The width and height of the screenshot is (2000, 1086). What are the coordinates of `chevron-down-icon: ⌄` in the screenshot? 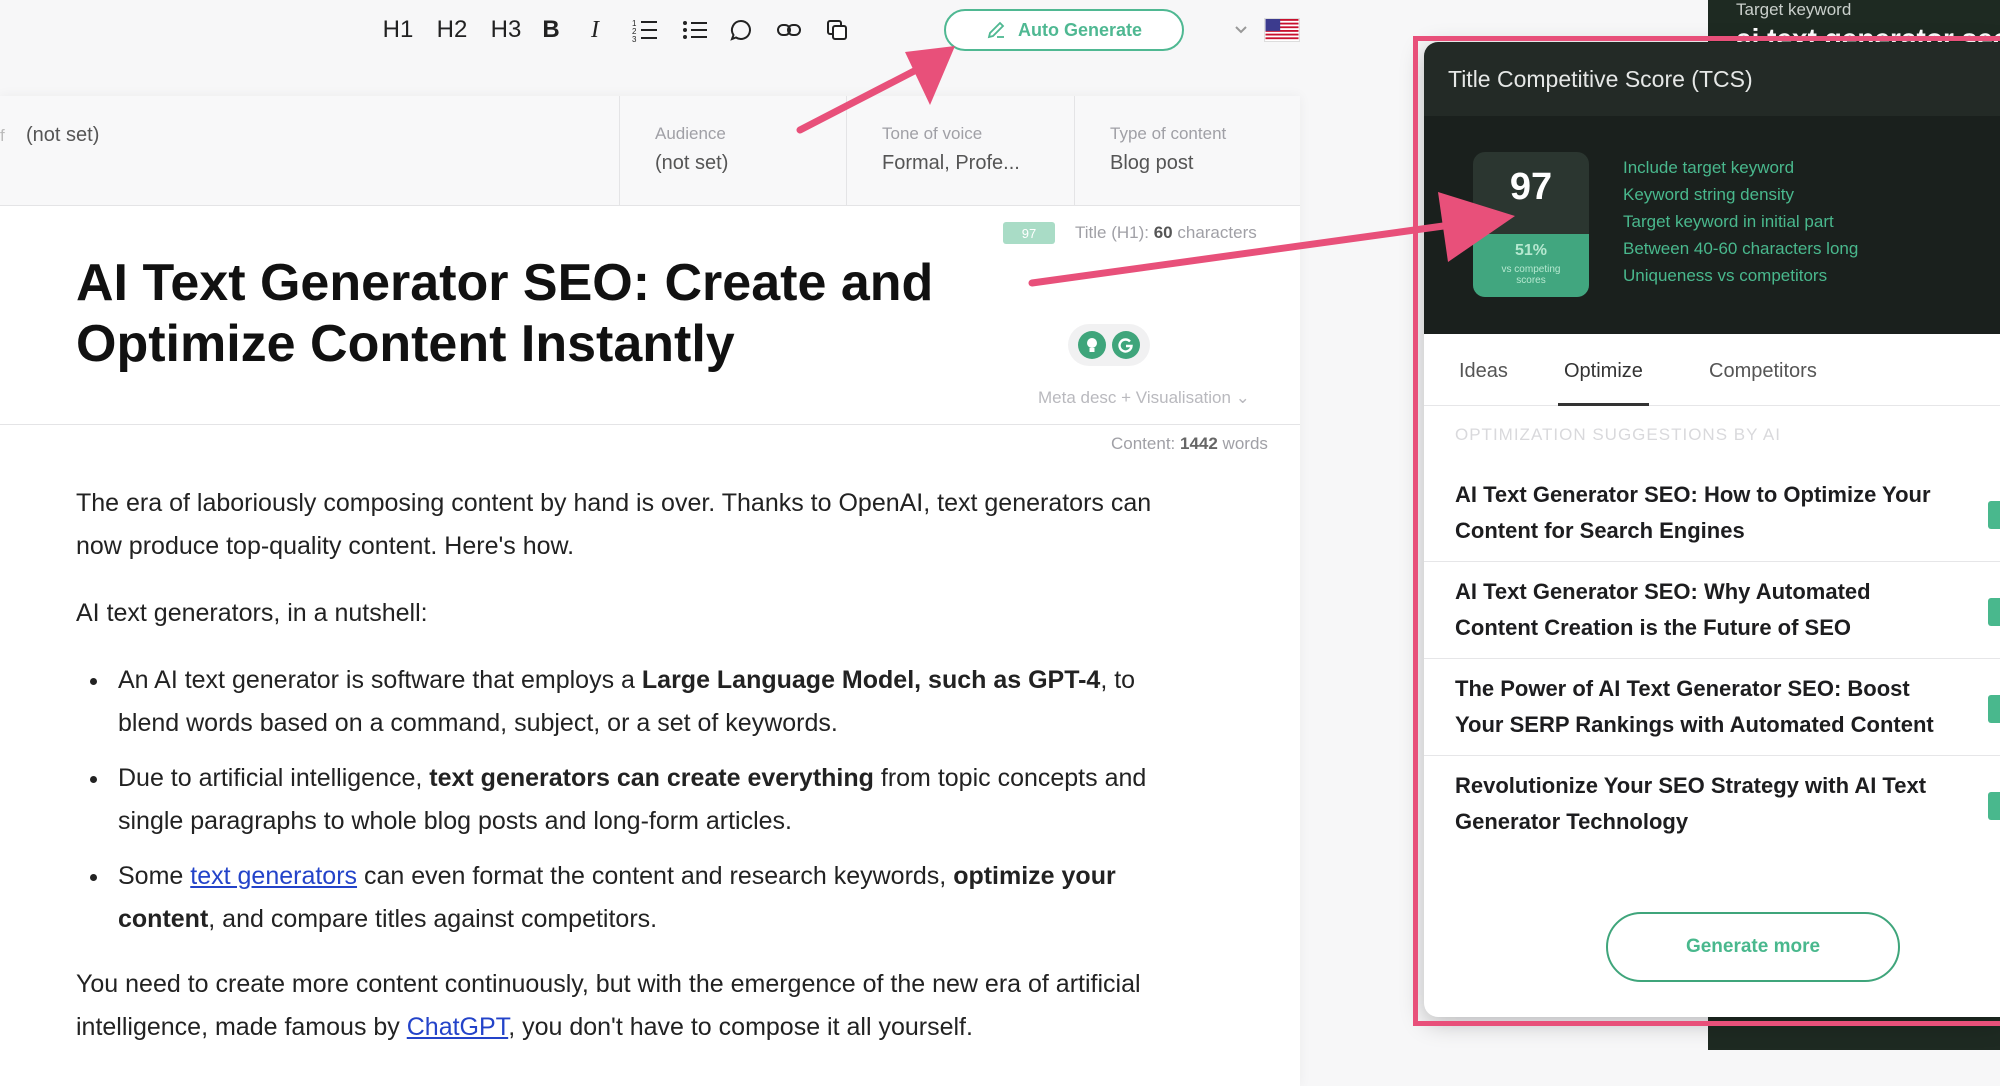 It's located at (1242, 397).